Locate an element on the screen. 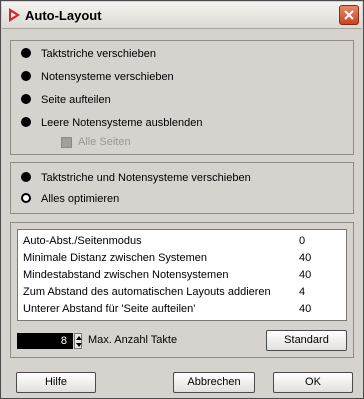 The width and height of the screenshot is (364, 399). arrow-up-icon is located at coordinates (79, 338).